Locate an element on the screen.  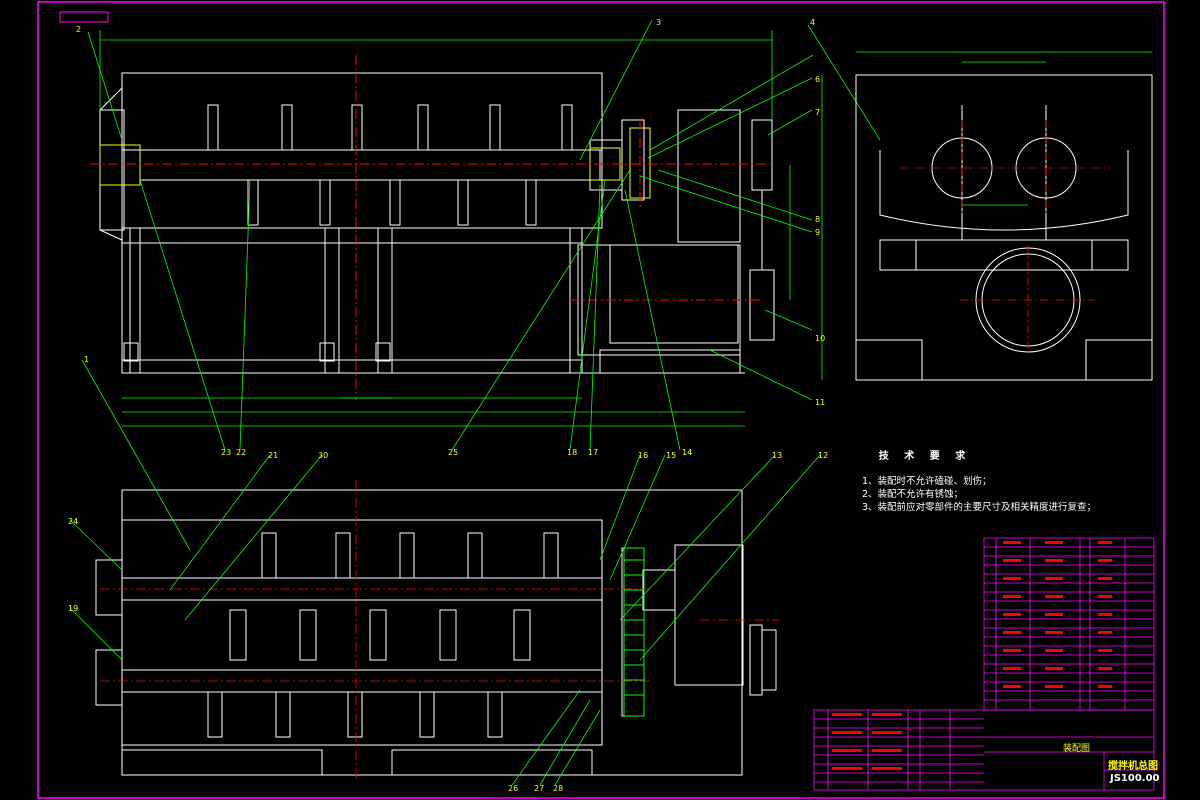
balloon-number: 17 is located at coordinates (593, 452).